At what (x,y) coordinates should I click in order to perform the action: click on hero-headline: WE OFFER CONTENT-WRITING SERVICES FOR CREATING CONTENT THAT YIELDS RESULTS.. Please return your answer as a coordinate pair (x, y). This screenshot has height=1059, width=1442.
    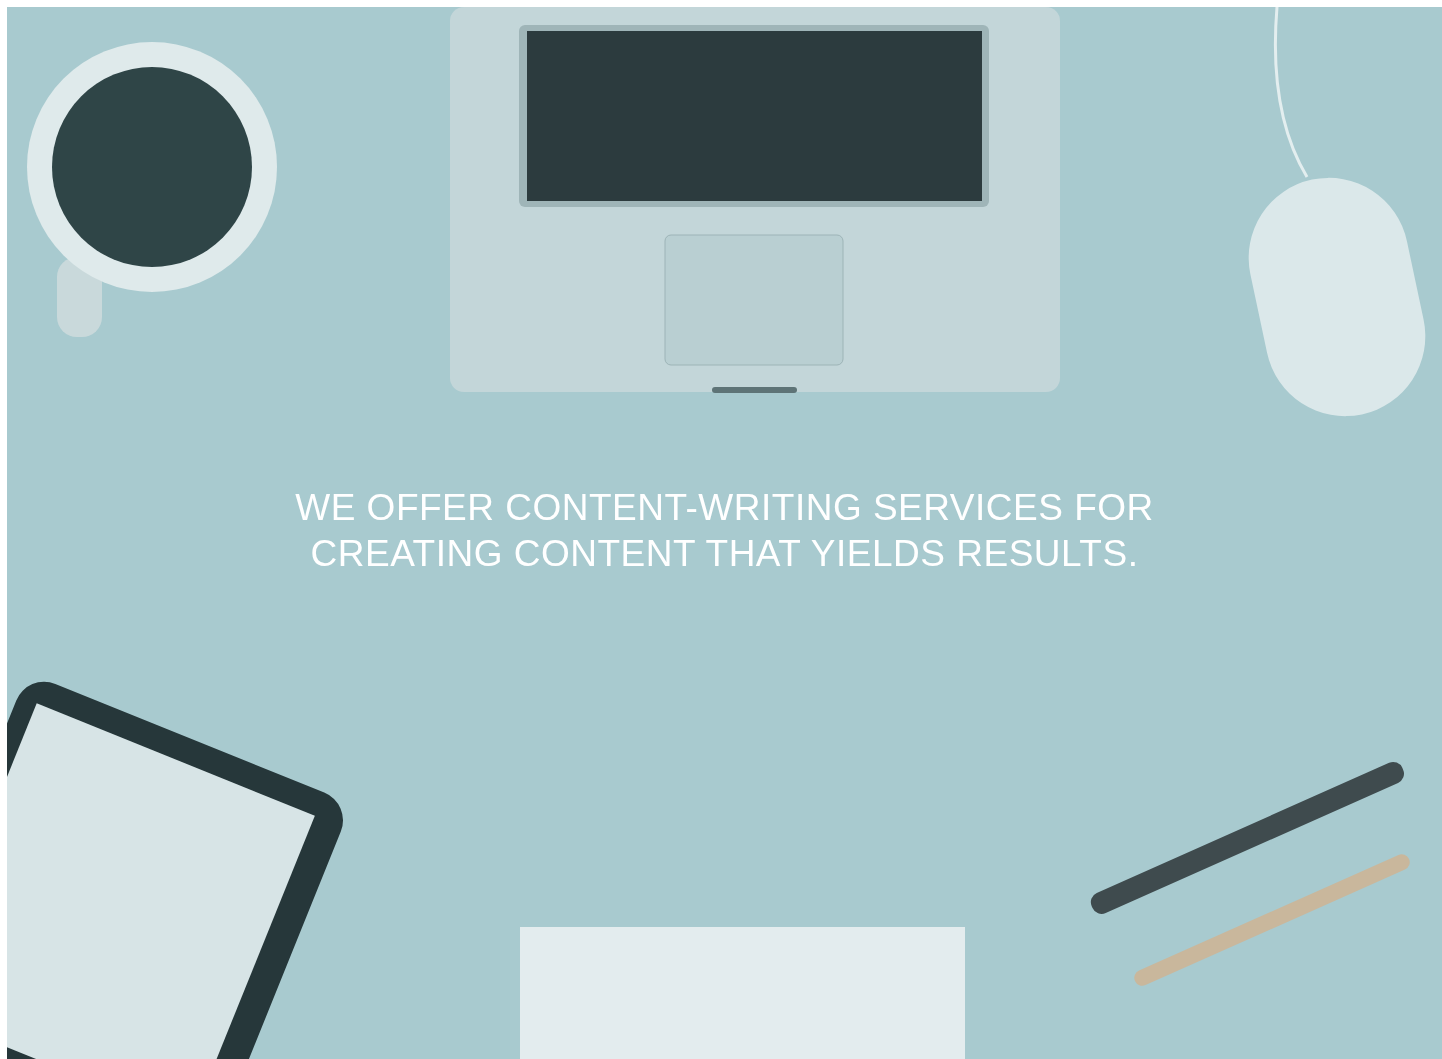
    Looking at the image, I should click on (724, 531).